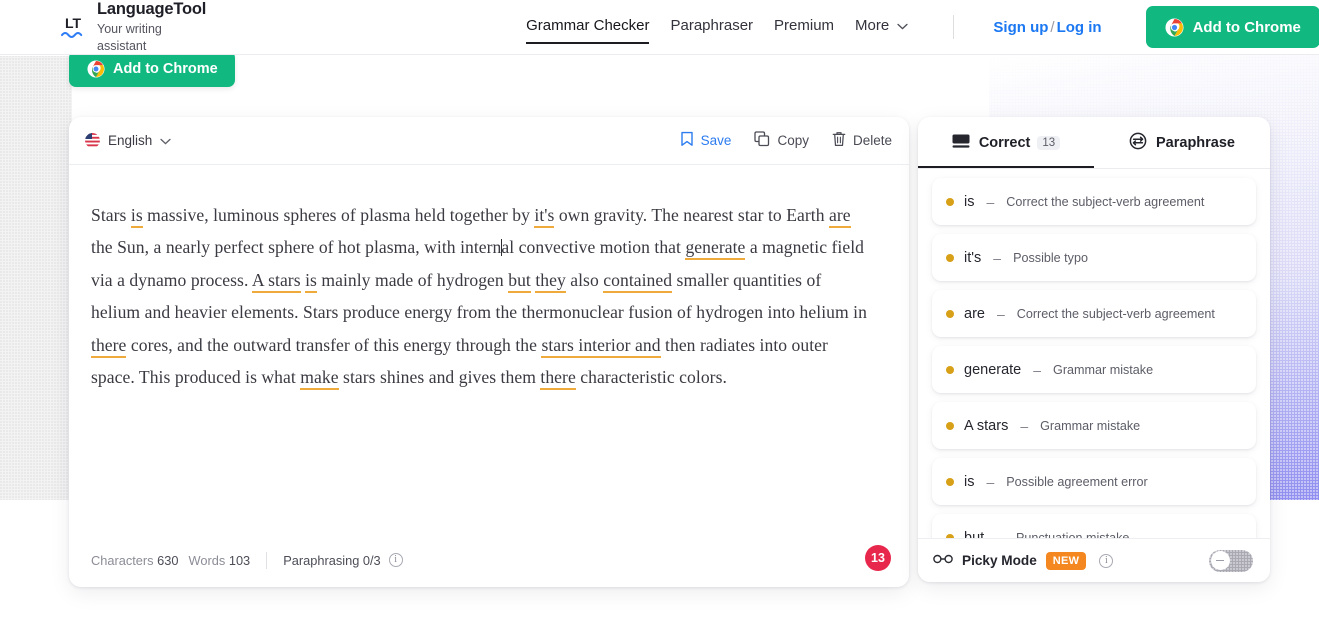  Describe the element at coordinates (319, 379) in the screenshot. I see `grammar-error-span: make` at that location.